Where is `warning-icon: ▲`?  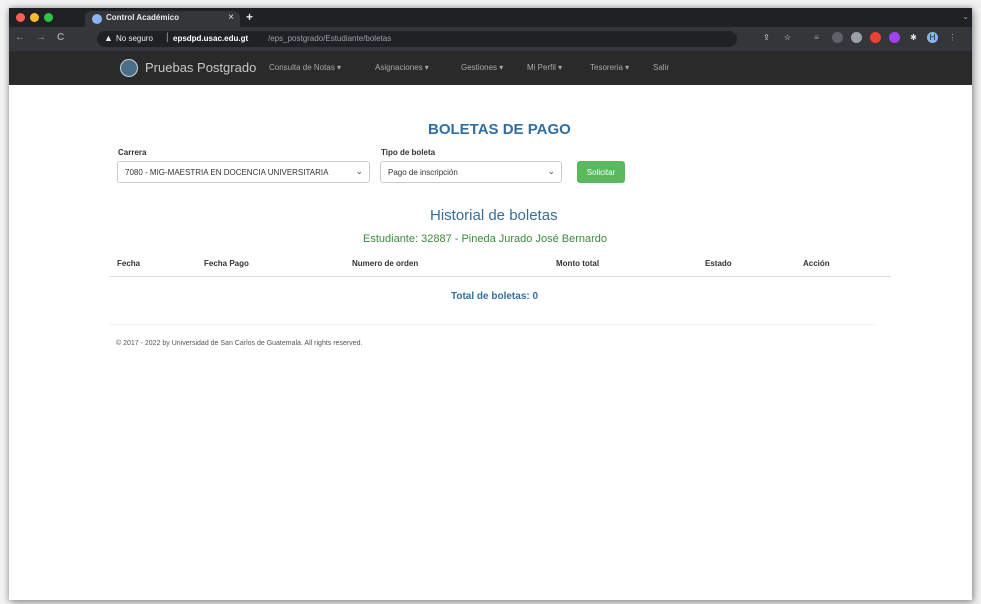
warning-icon: ▲ is located at coordinates (108, 38).